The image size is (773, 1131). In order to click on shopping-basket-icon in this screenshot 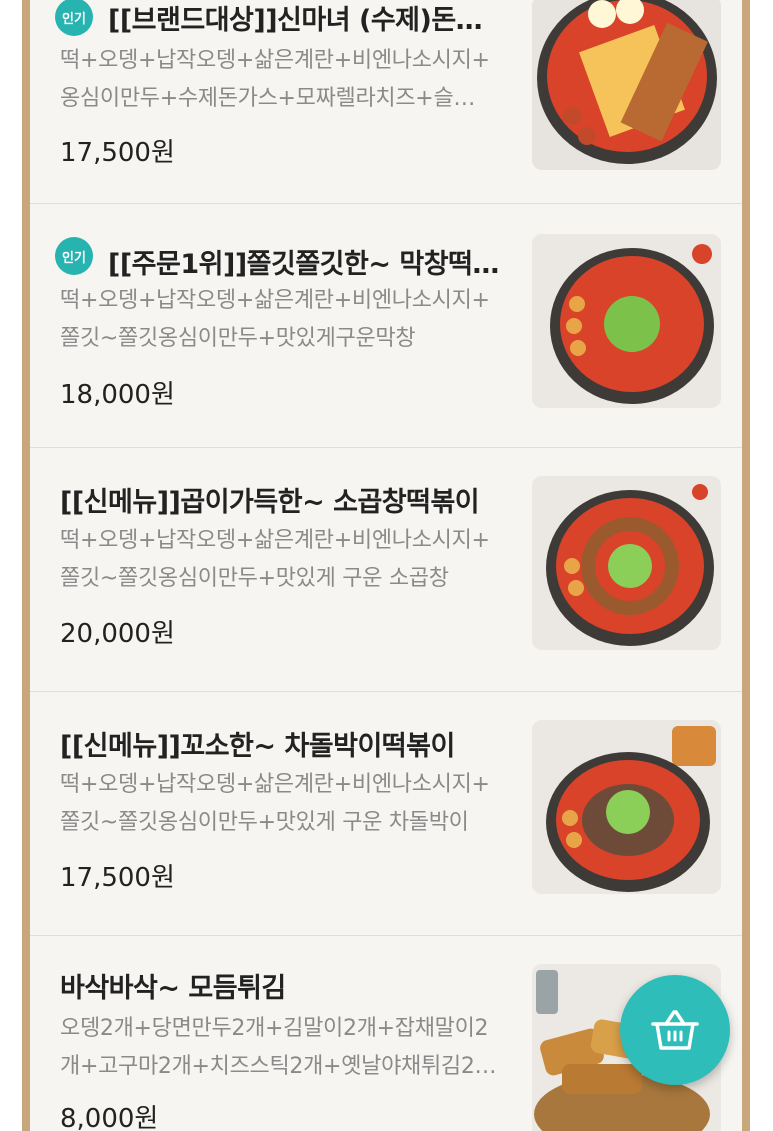, I will do `click(675, 1030)`.